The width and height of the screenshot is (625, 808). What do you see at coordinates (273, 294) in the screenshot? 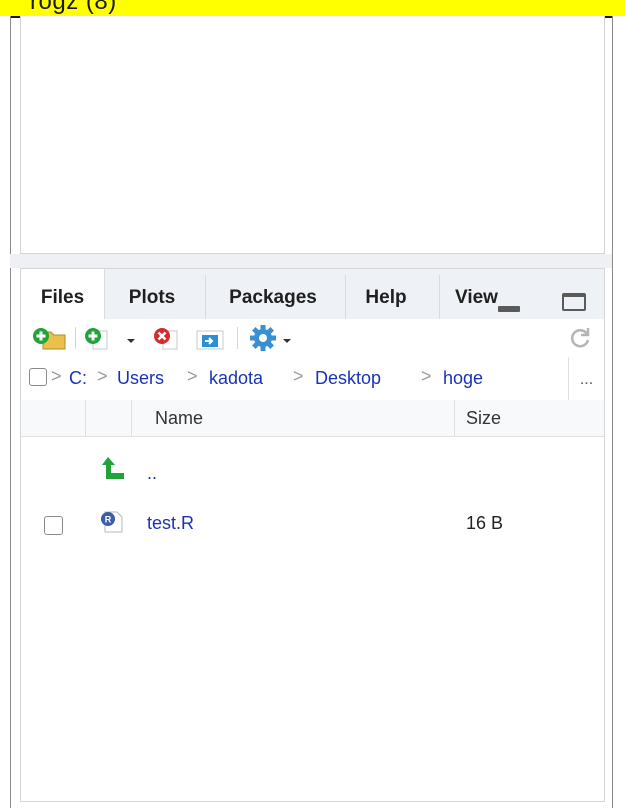
I see `tab-packages: Packages` at bounding box center [273, 294].